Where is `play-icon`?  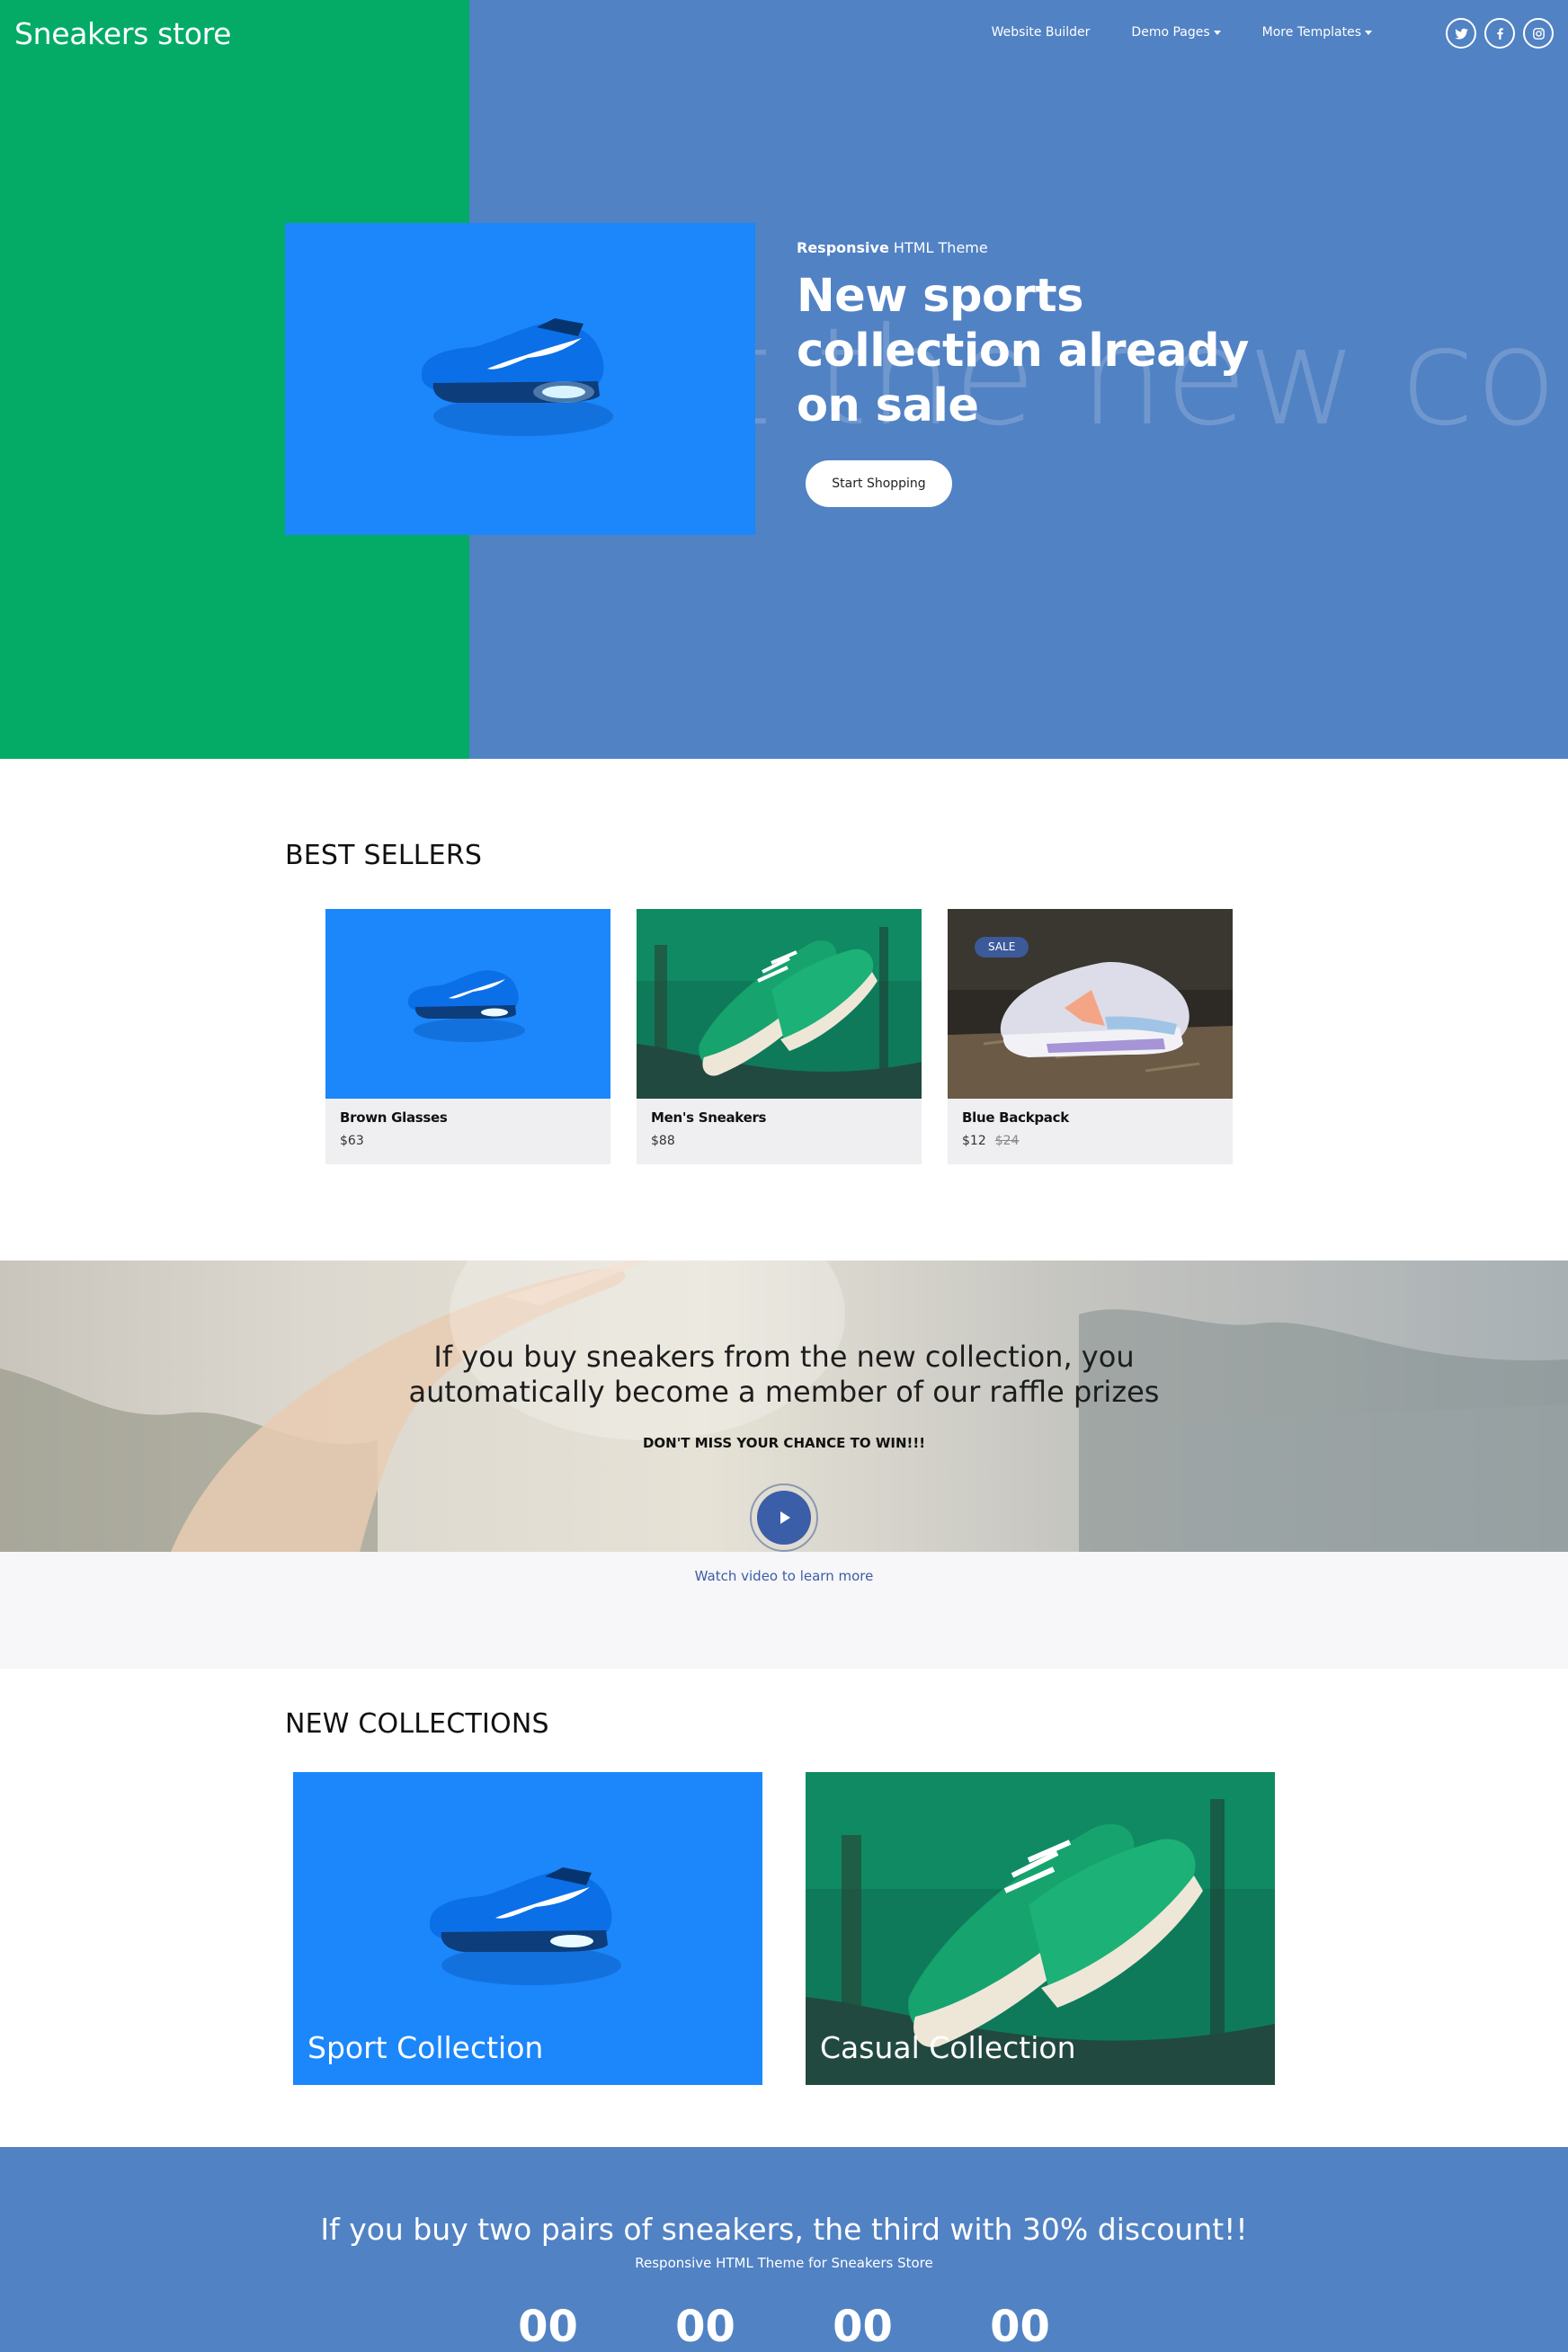 play-icon is located at coordinates (784, 1518).